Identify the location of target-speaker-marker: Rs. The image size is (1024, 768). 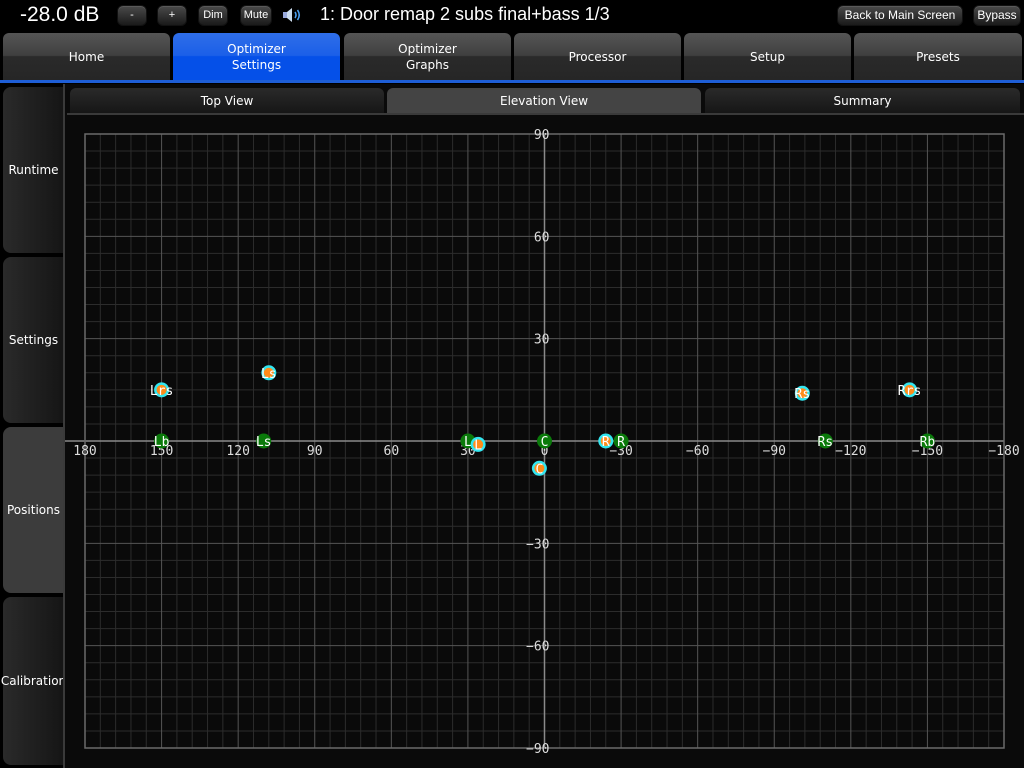
(825, 441).